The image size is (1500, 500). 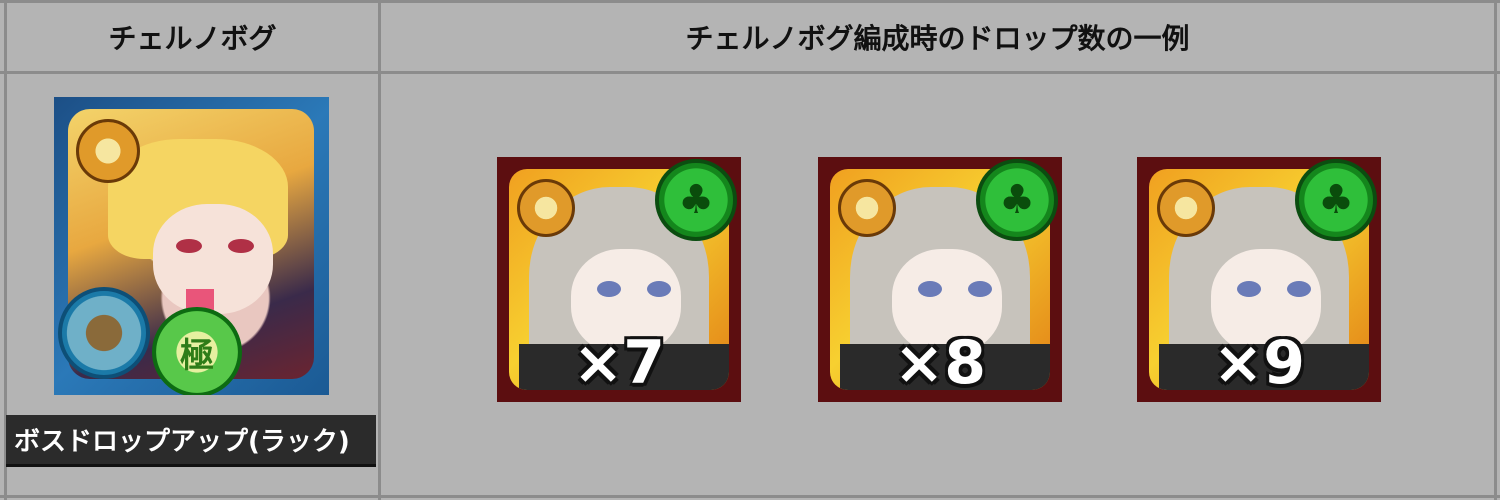 What do you see at coordinates (192, 38) in the screenshot?
I see `header-character-name: チェルノボグ` at bounding box center [192, 38].